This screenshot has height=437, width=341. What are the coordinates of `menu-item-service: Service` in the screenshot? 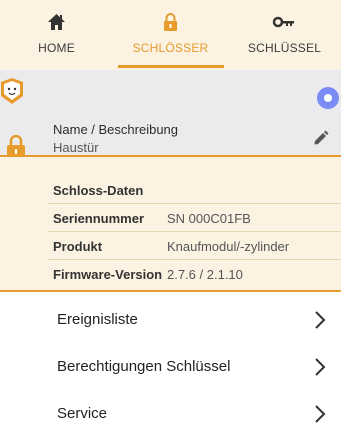 It's located at (170, 414).